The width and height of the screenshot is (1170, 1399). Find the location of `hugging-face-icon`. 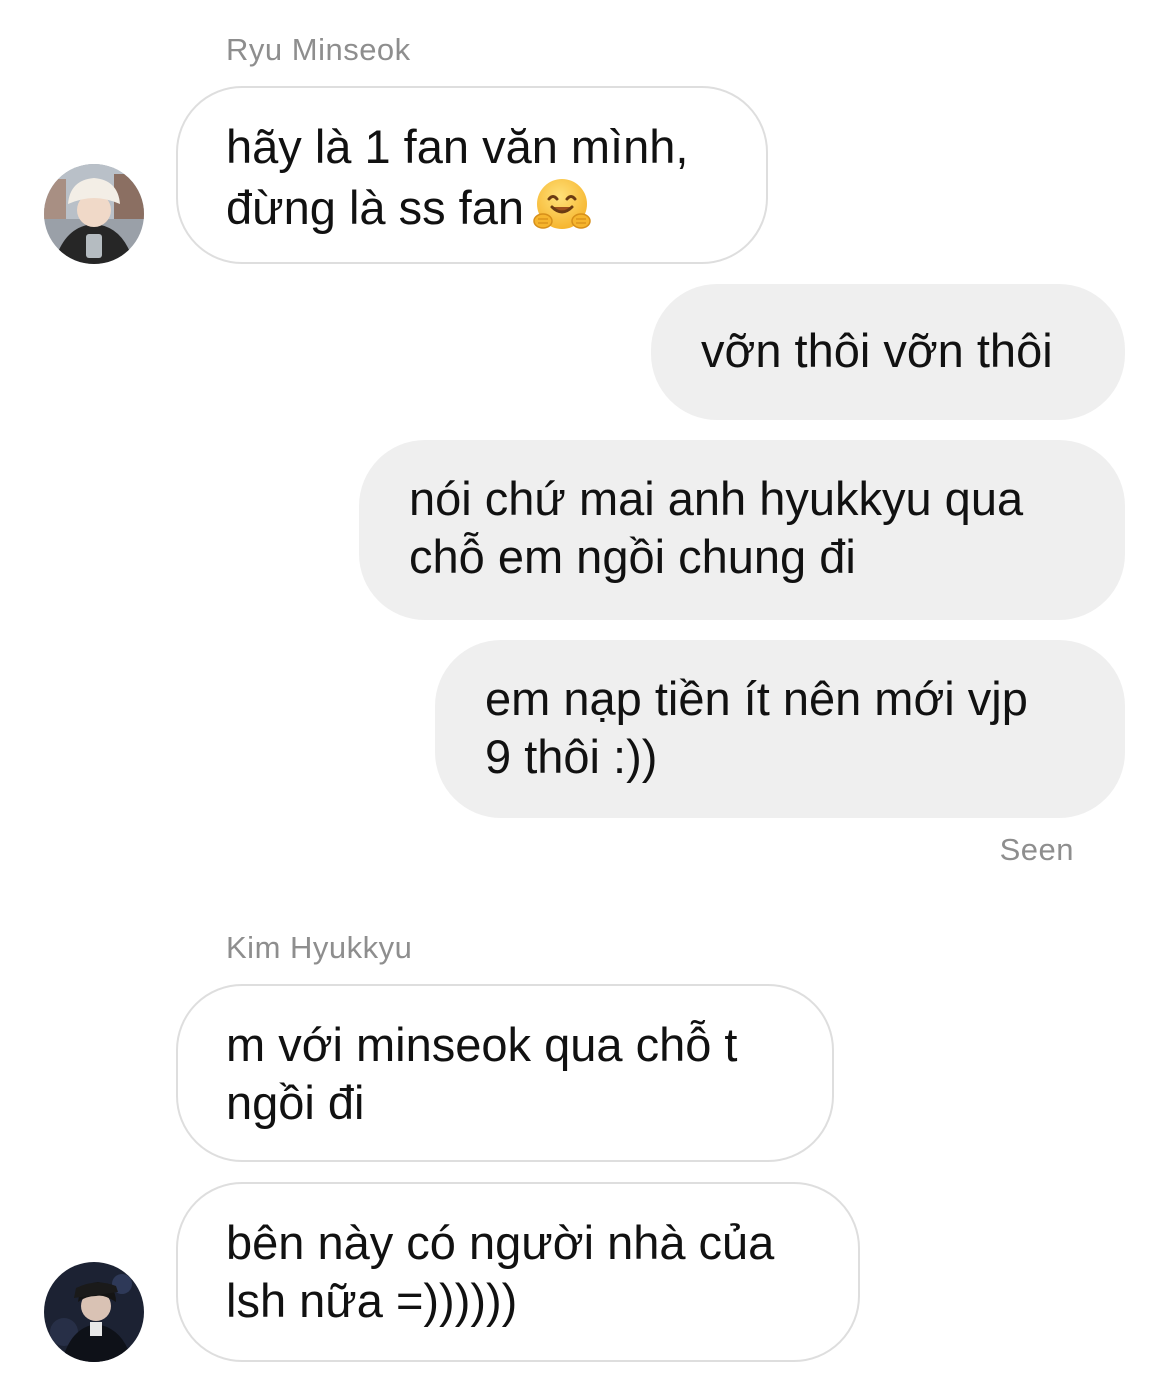

hugging-face-icon is located at coordinates (562, 204).